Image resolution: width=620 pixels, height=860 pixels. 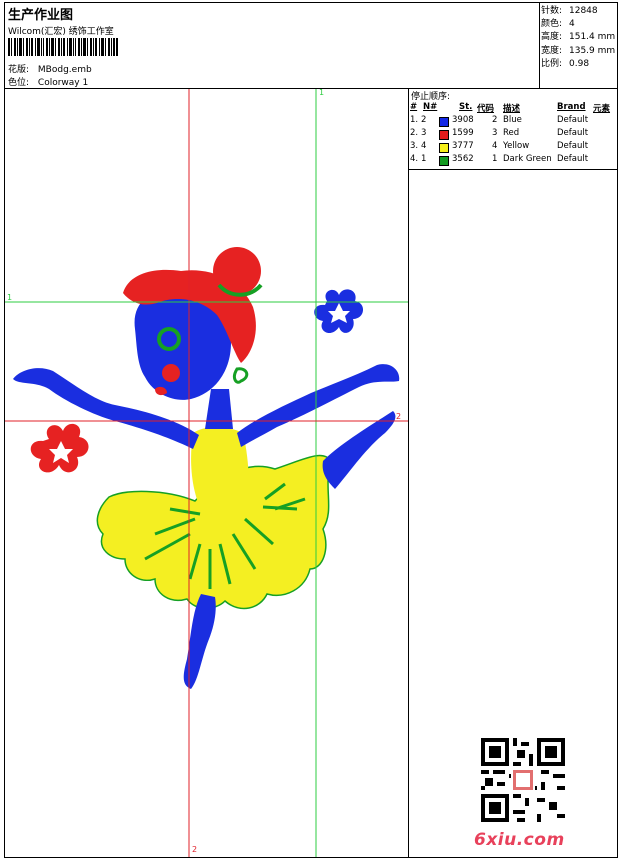 What do you see at coordinates (578, 50) in the screenshot?
I see `stat-width: 宽度: 135.9 mm` at bounding box center [578, 50].